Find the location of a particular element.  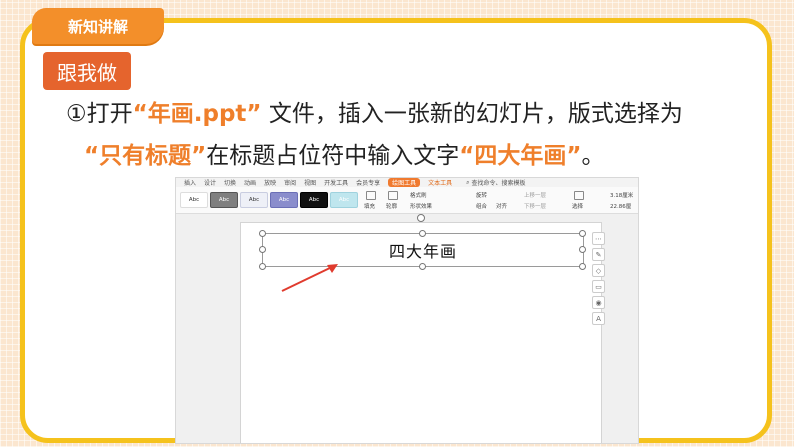

pointer-arrow is located at coordinates (309, 278).